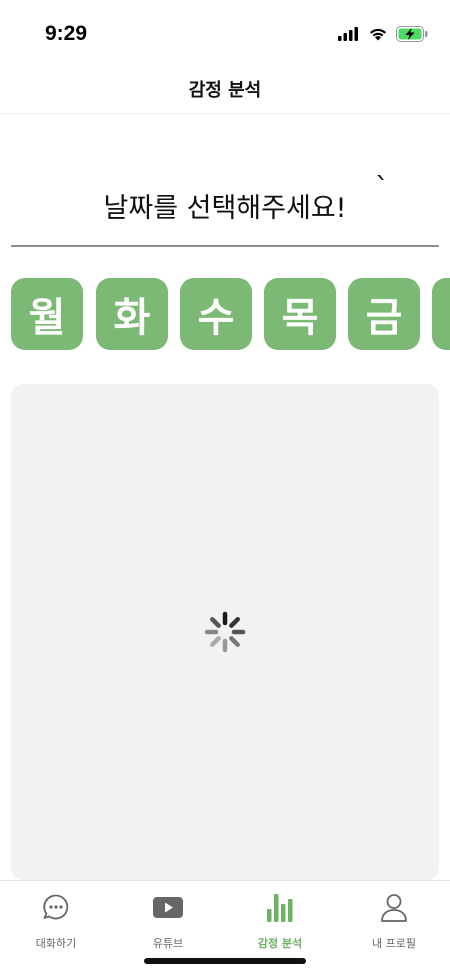 The width and height of the screenshot is (450, 975). Describe the element at coordinates (394, 908) in the screenshot. I see `profile-icon` at that location.